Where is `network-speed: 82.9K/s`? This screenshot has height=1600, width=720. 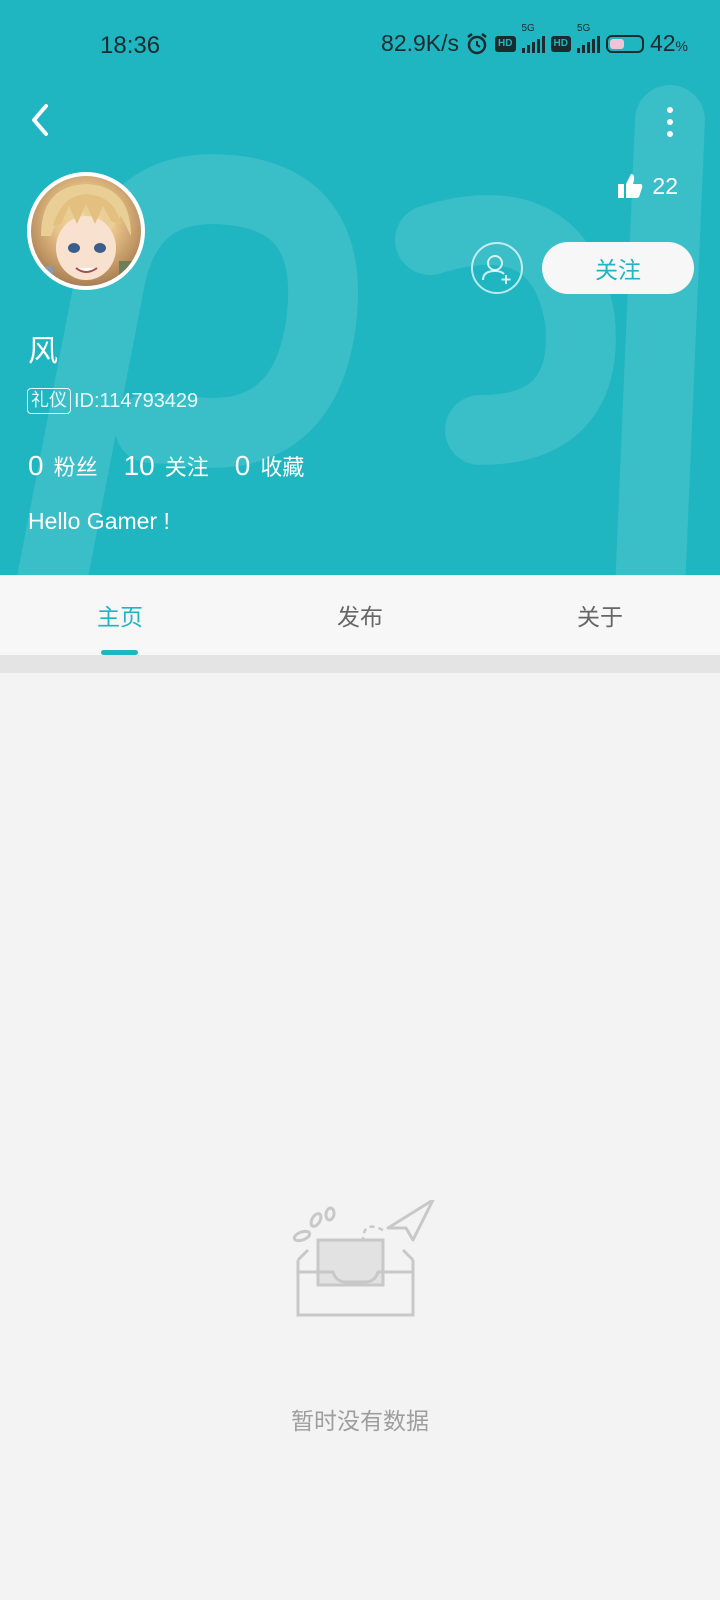
network-speed: 82.9K/s is located at coordinates (420, 43).